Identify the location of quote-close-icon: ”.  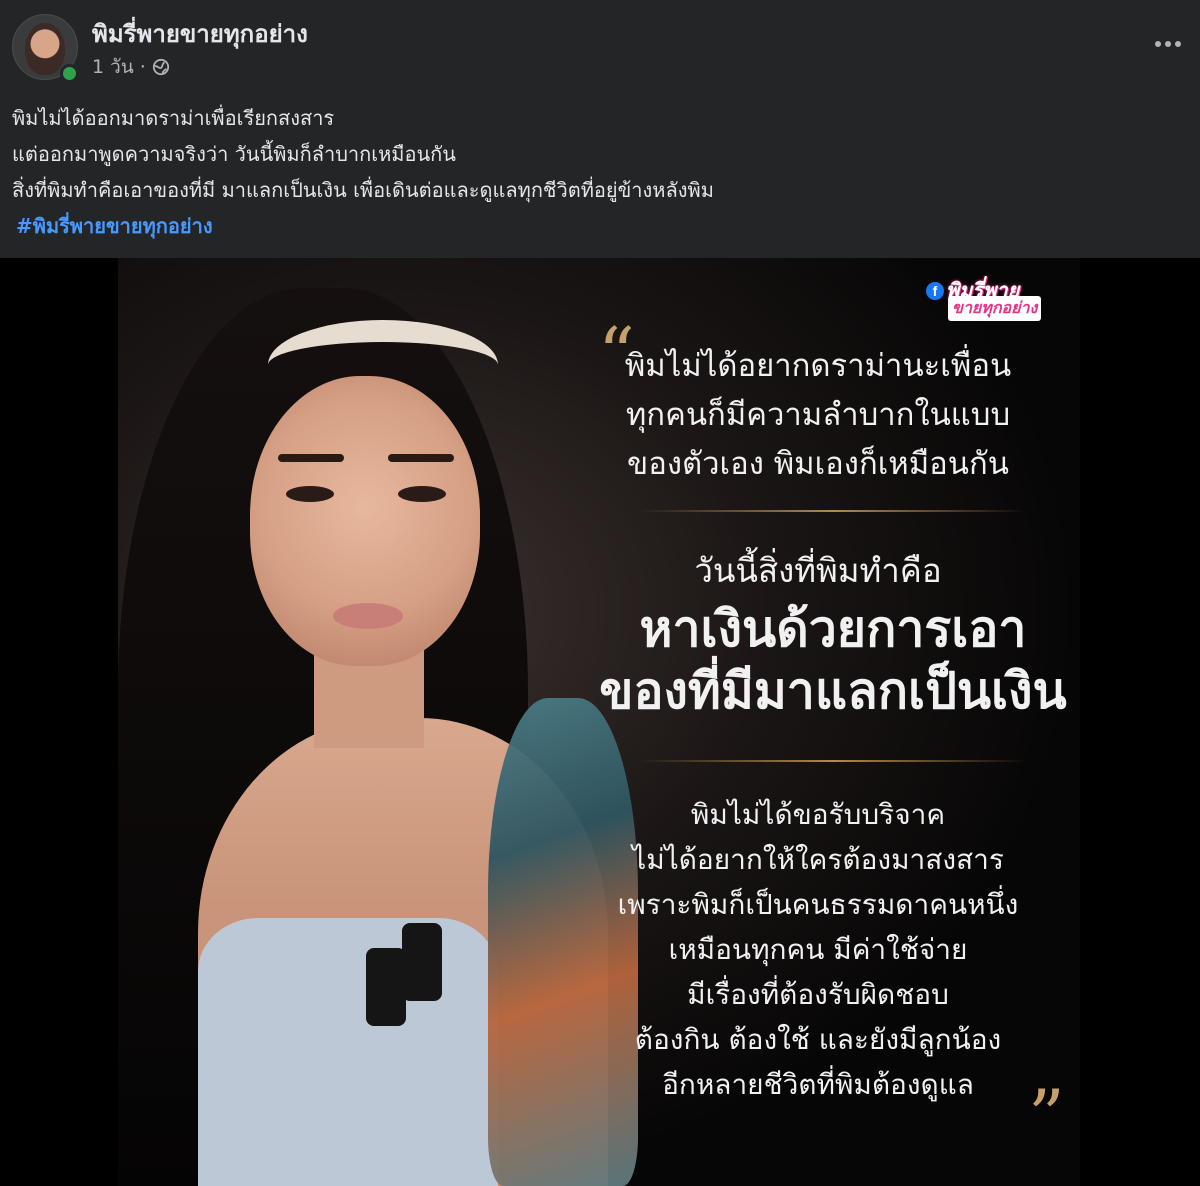
(1046, 1116).